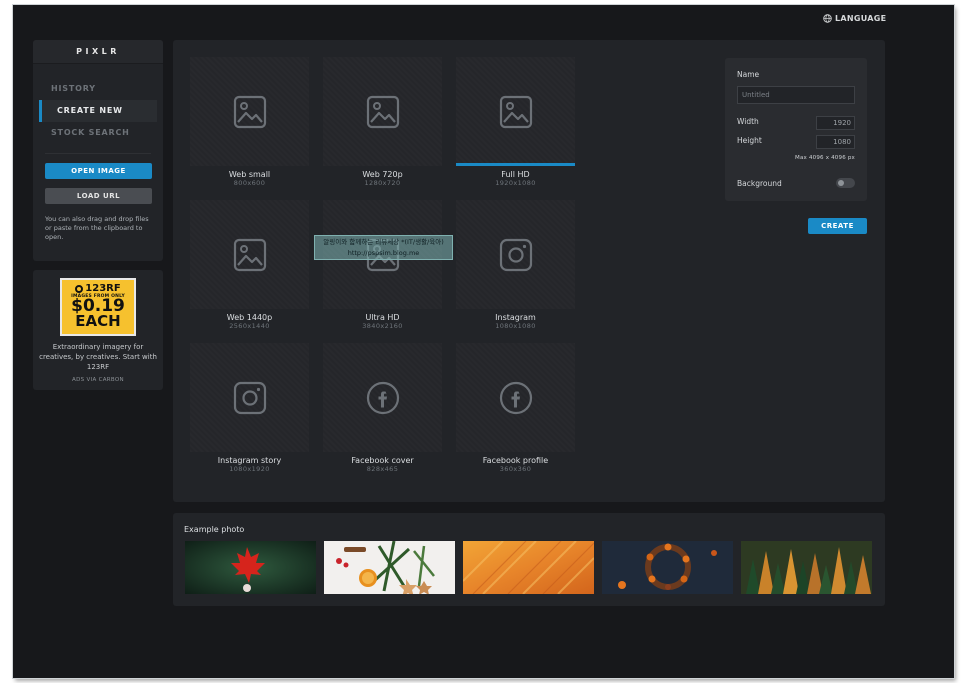 Image resolution: width=966 pixels, height=683 pixels. What do you see at coordinates (515, 326) in the screenshot?
I see `template-size: 1080x1080` at bounding box center [515, 326].